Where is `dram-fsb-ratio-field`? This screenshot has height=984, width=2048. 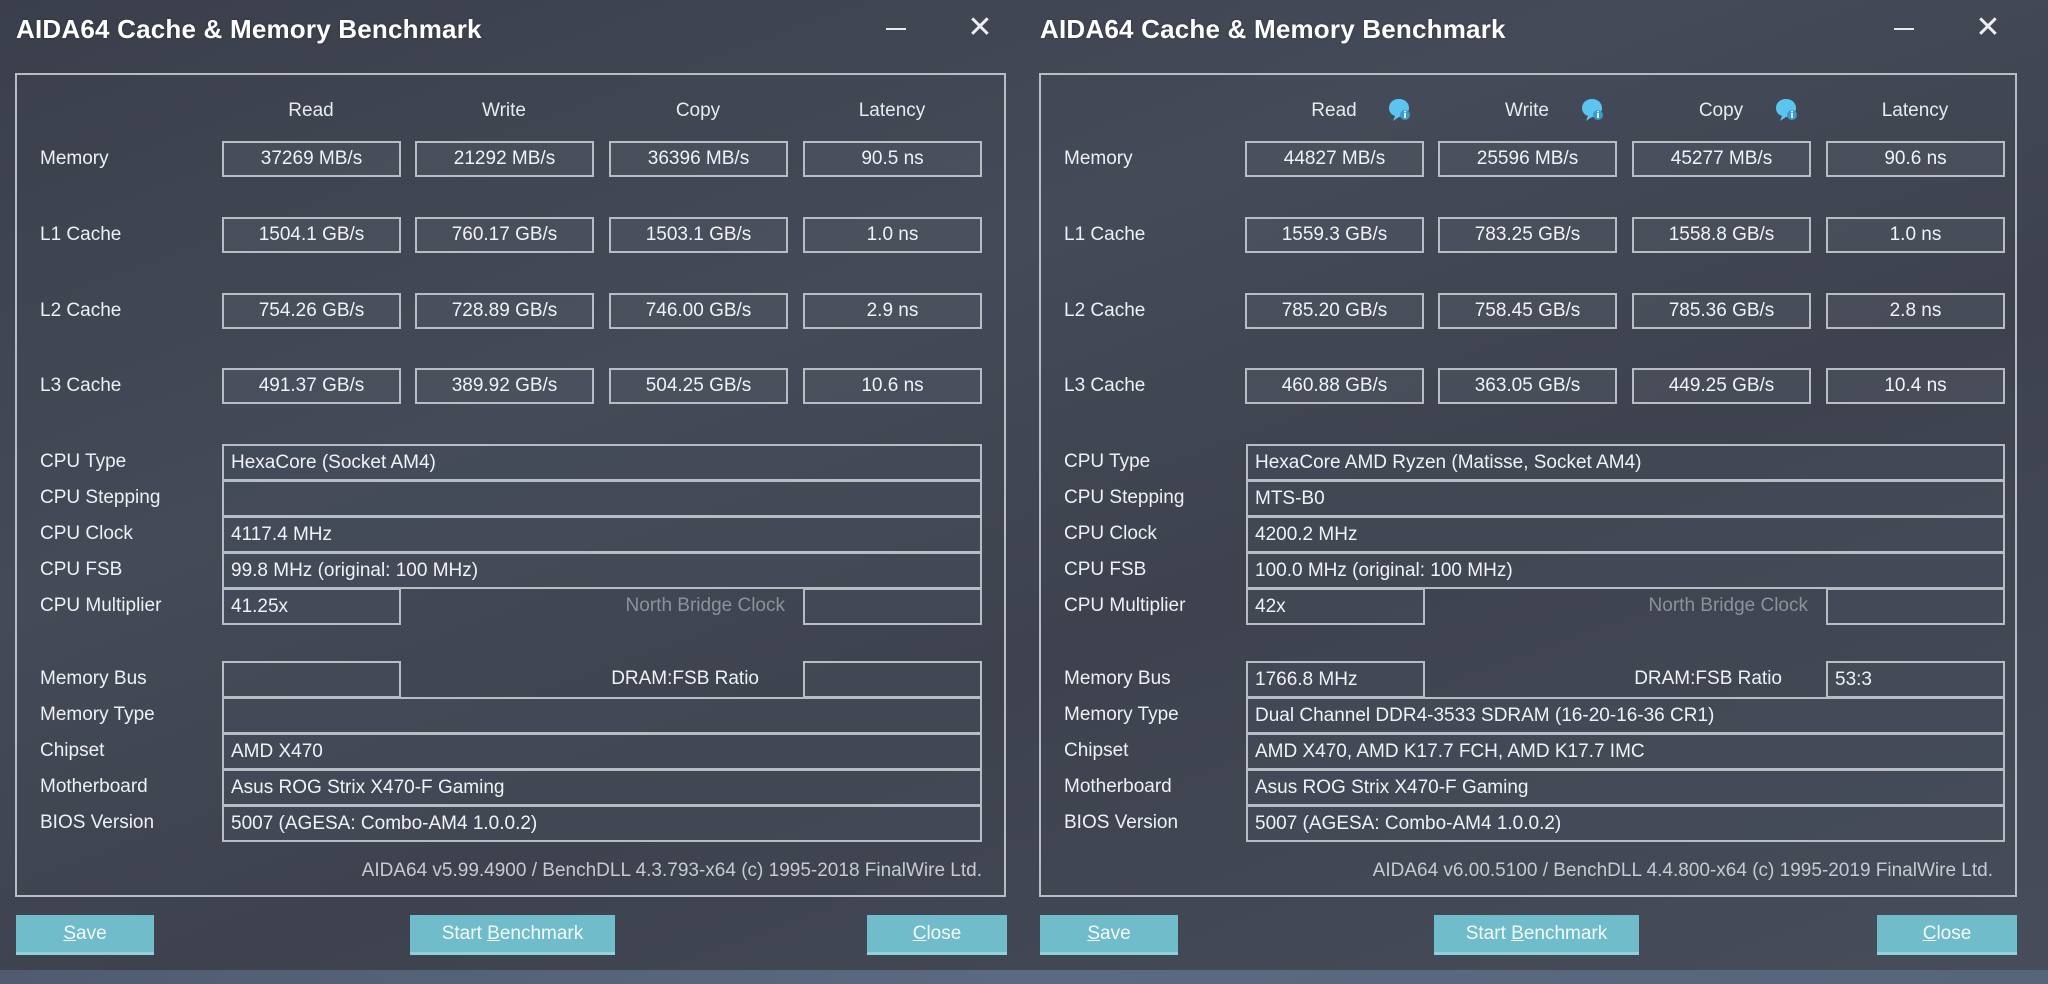 dram-fsb-ratio-field is located at coordinates (892, 679).